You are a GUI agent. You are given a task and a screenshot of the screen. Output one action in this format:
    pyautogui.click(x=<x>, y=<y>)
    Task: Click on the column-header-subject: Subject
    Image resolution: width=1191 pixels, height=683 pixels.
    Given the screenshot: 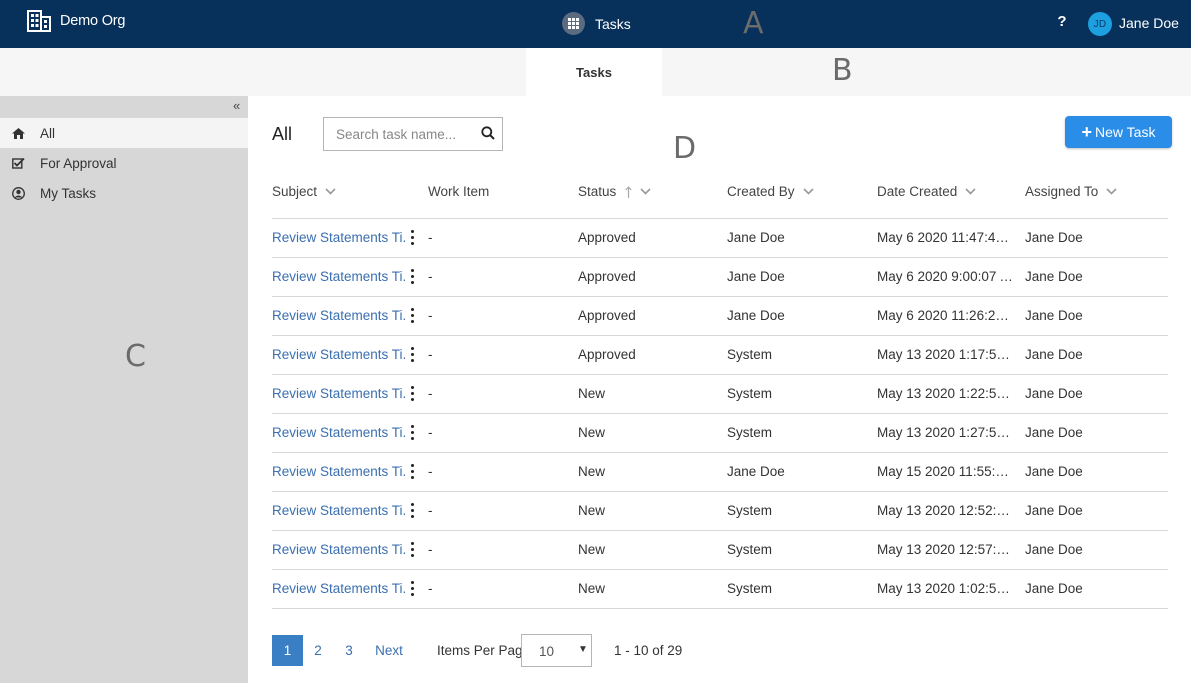 What is the action you would take?
    pyautogui.click(x=304, y=191)
    